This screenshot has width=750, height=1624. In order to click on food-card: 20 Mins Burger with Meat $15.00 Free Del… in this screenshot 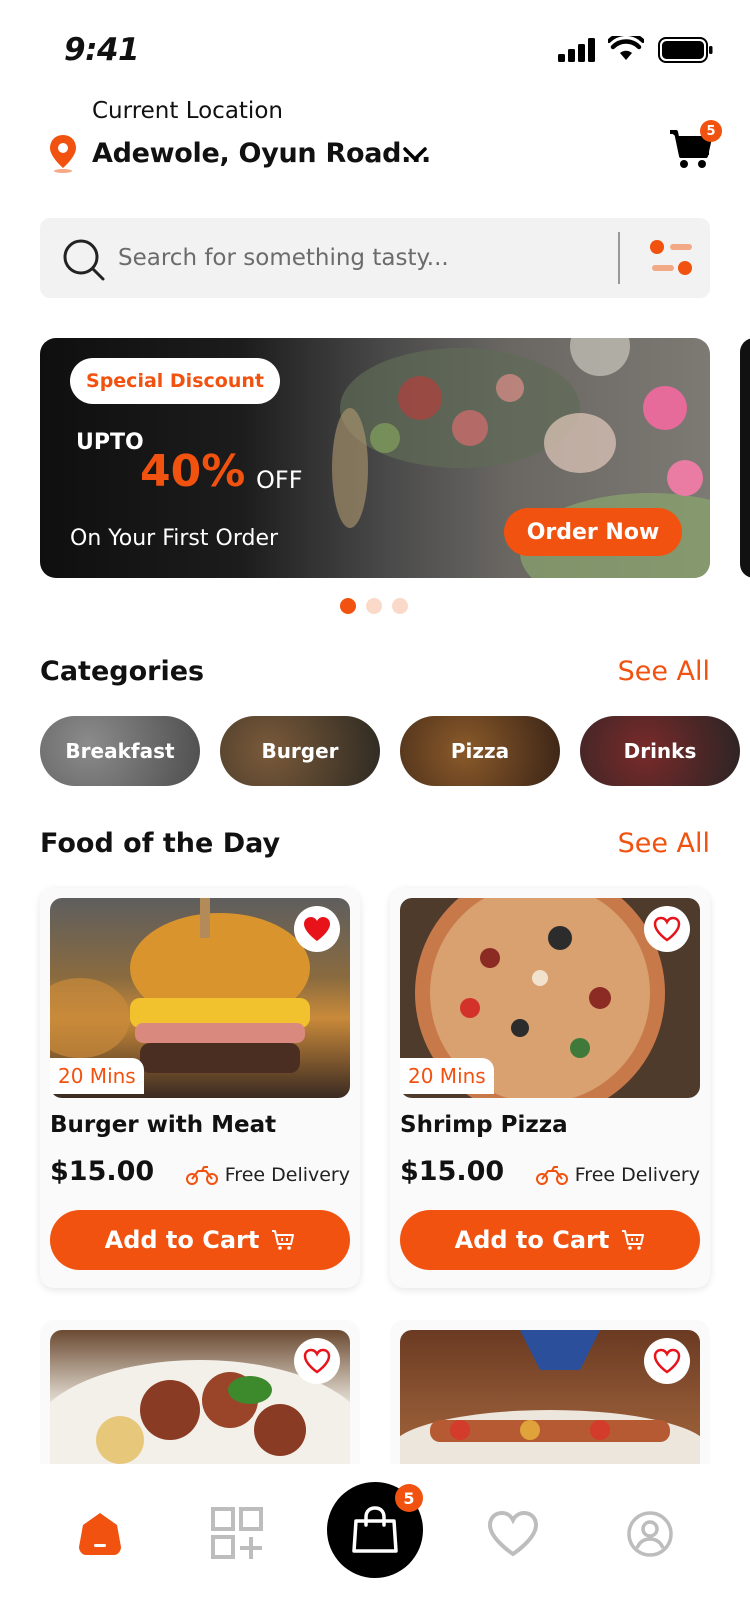, I will do `click(200, 1088)`.